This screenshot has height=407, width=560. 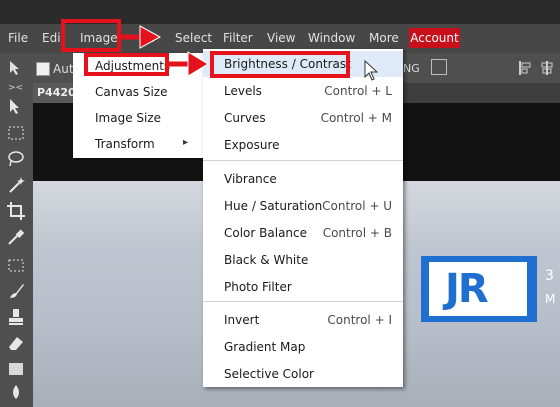 What do you see at coordinates (165, 51) in the screenshot?
I see `annotation-arrows` at bounding box center [165, 51].